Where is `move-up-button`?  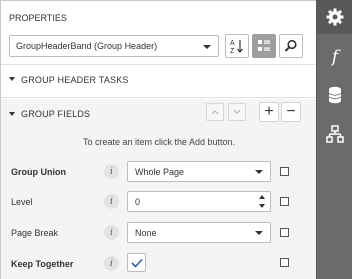
move-up-button is located at coordinates (215, 112).